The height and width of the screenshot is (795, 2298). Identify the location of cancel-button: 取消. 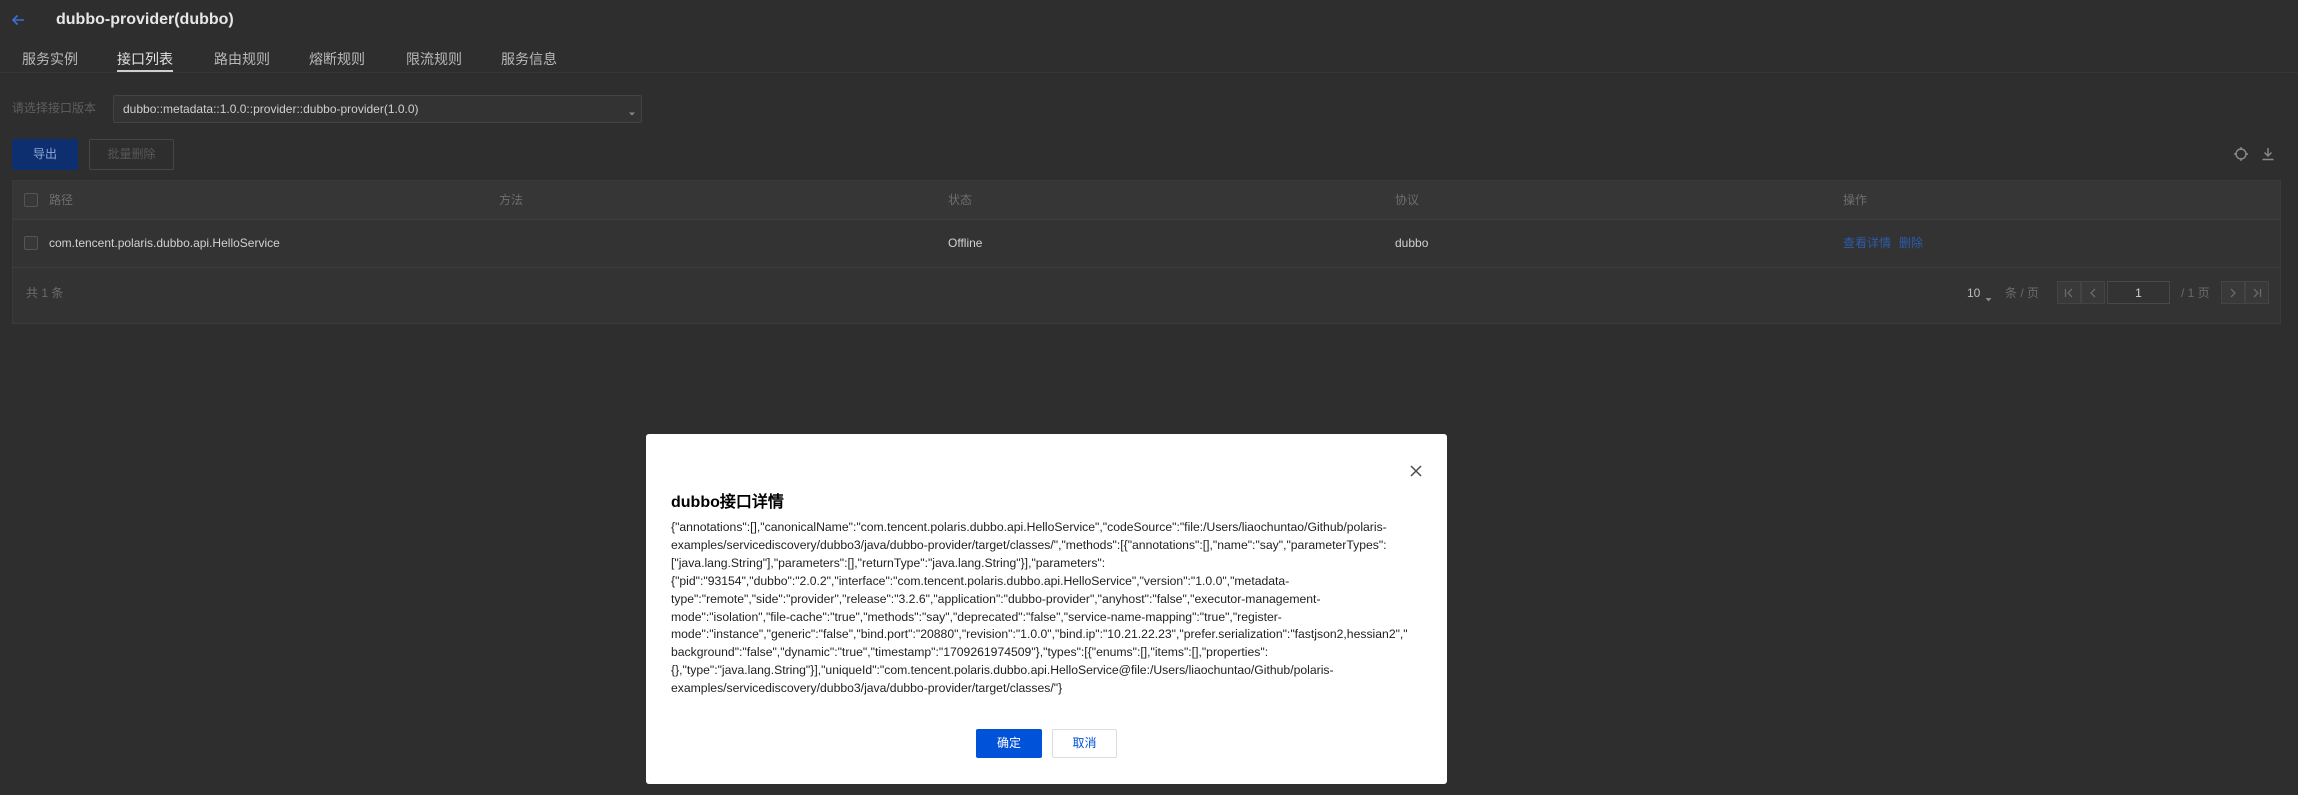
(1084, 743).